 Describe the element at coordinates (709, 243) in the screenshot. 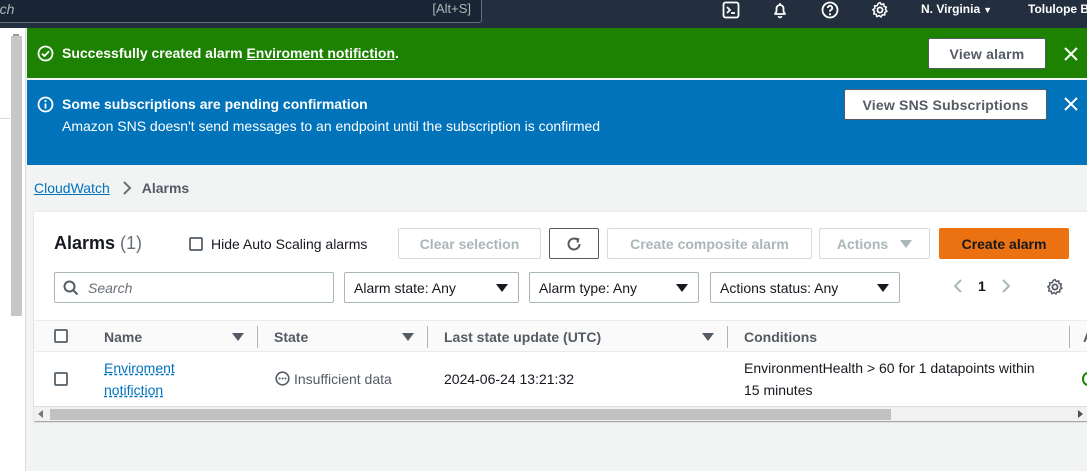

I see `create-composite-alarm-button: Create composite alarm` at that location.